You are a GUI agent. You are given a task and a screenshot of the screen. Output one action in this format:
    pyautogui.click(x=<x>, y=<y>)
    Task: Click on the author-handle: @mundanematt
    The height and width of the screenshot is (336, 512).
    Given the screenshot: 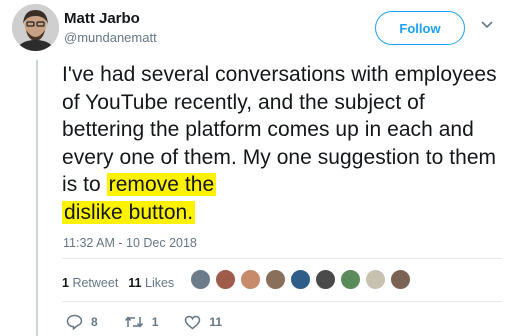 What is the action you would take?
    pyautogui.click(x=110, y=38)
    